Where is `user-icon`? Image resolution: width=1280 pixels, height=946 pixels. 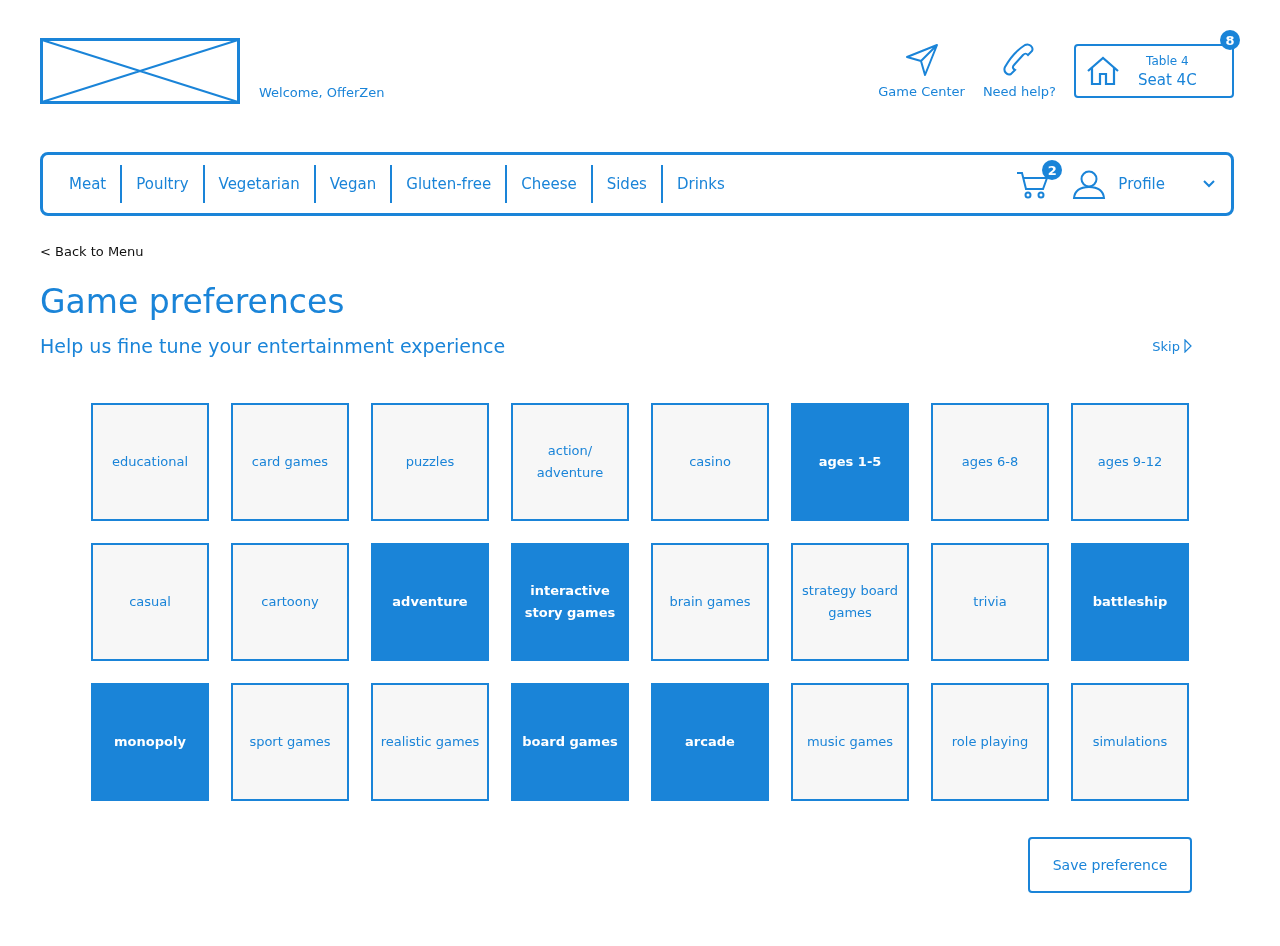
user-icon is located at coordinates (1089, 184).